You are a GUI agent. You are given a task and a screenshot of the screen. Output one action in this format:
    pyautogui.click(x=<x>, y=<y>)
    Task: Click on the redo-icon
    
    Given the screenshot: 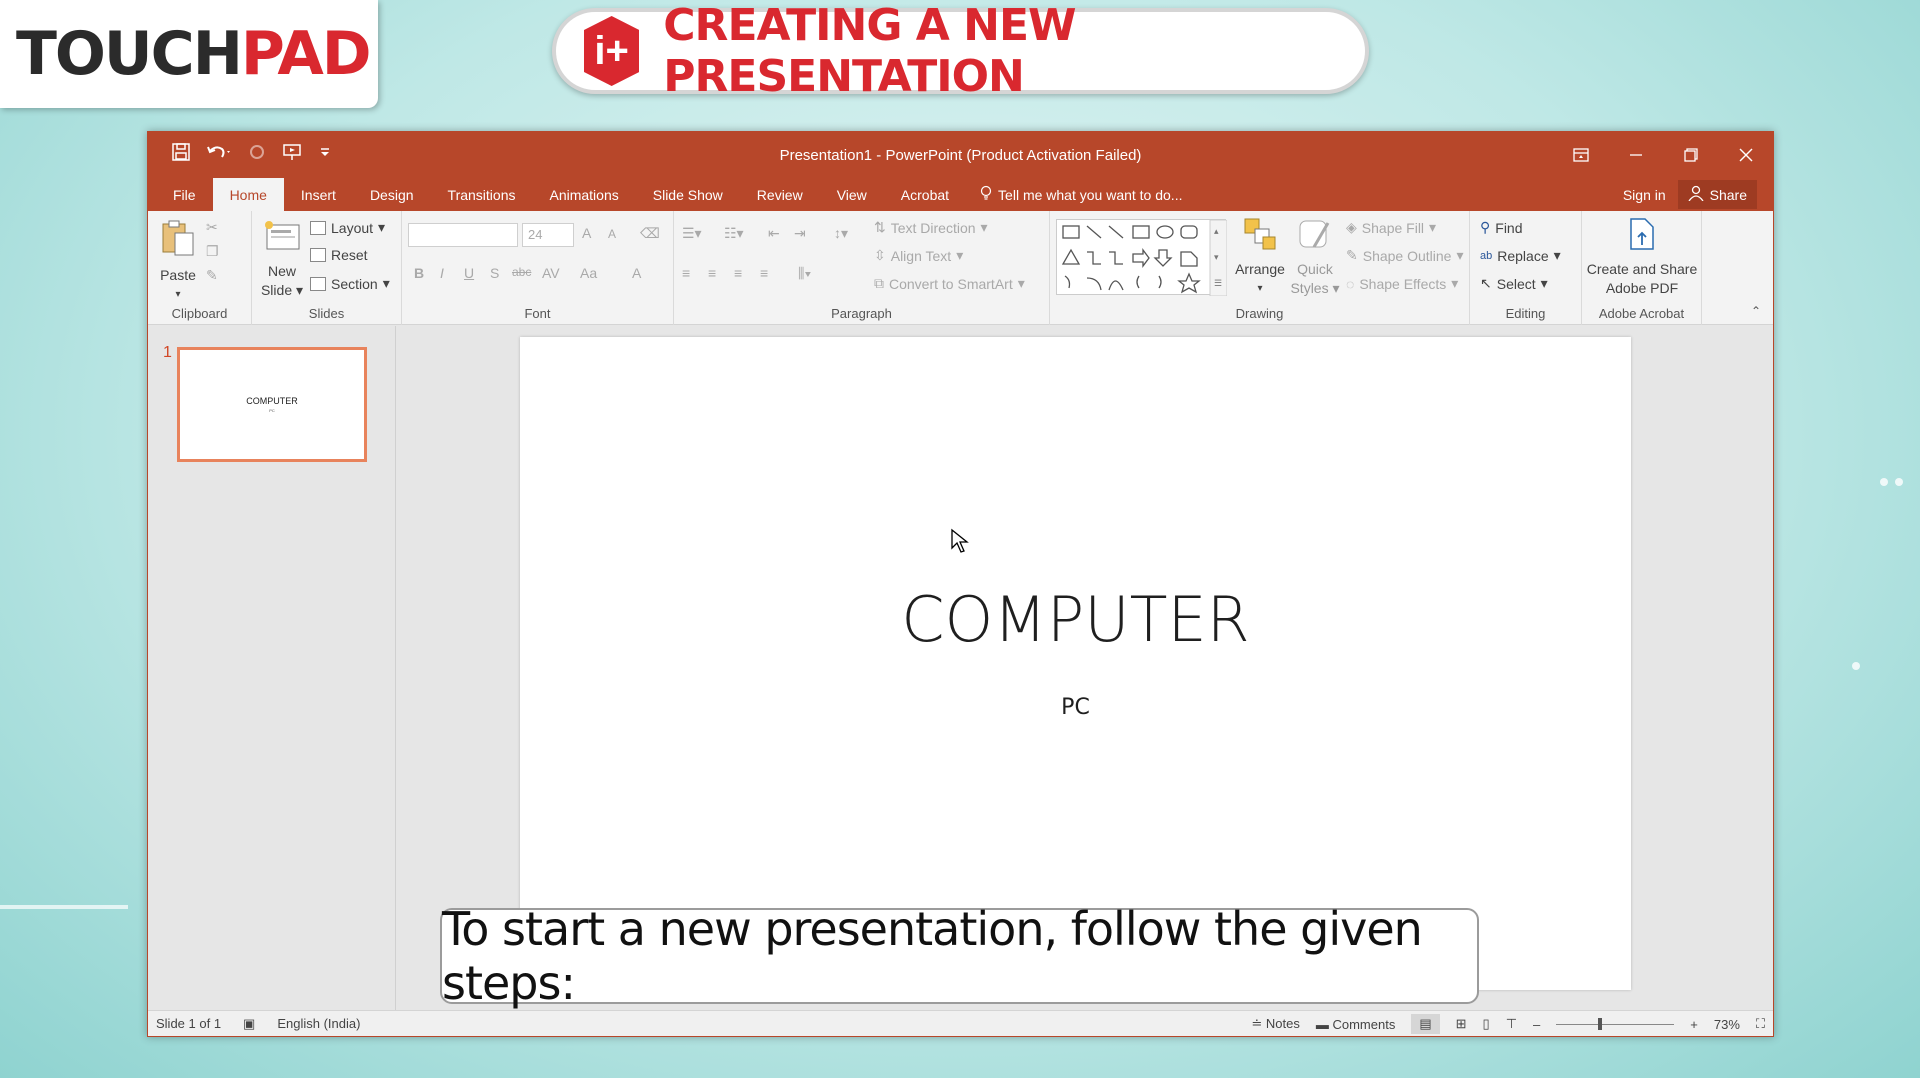 What is the action you would take?
    pyautogui.click(x=257, y=155)
    